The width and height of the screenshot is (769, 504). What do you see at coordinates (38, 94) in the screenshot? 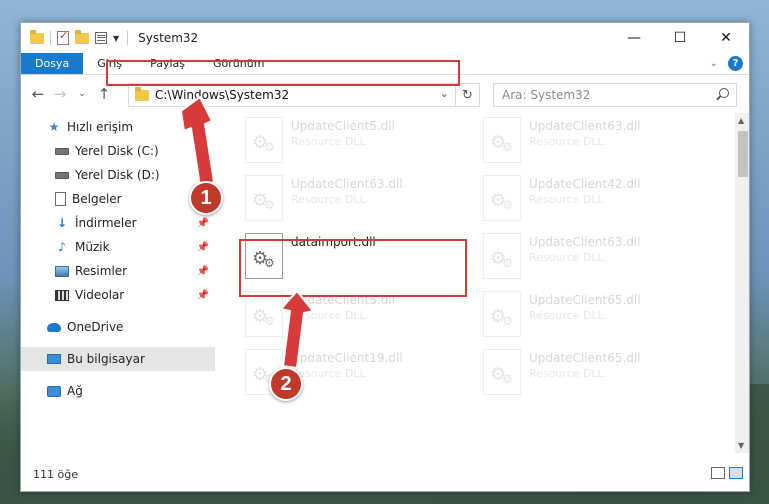
I see `back-arrow-icon: ←` at bounding box center [38, 94].